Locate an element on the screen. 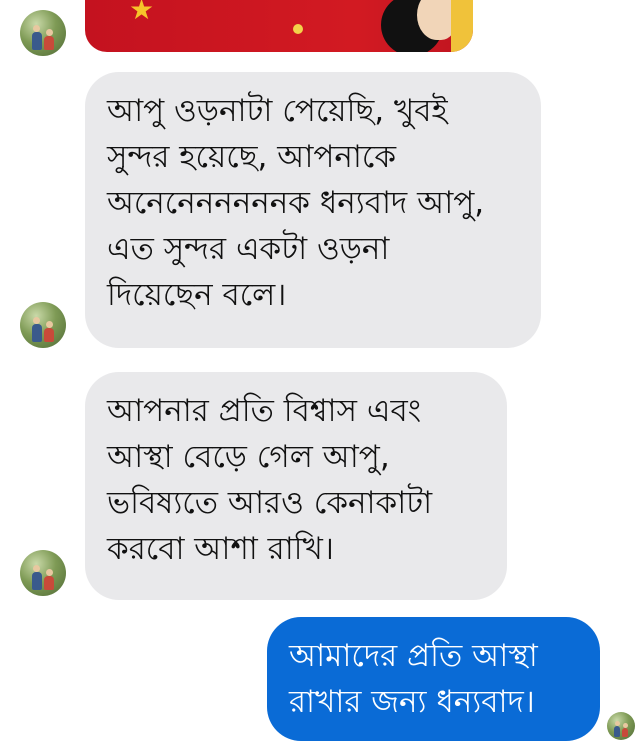 The image size is (640, 750). dot-graphic is located at coordinates (298, 29).